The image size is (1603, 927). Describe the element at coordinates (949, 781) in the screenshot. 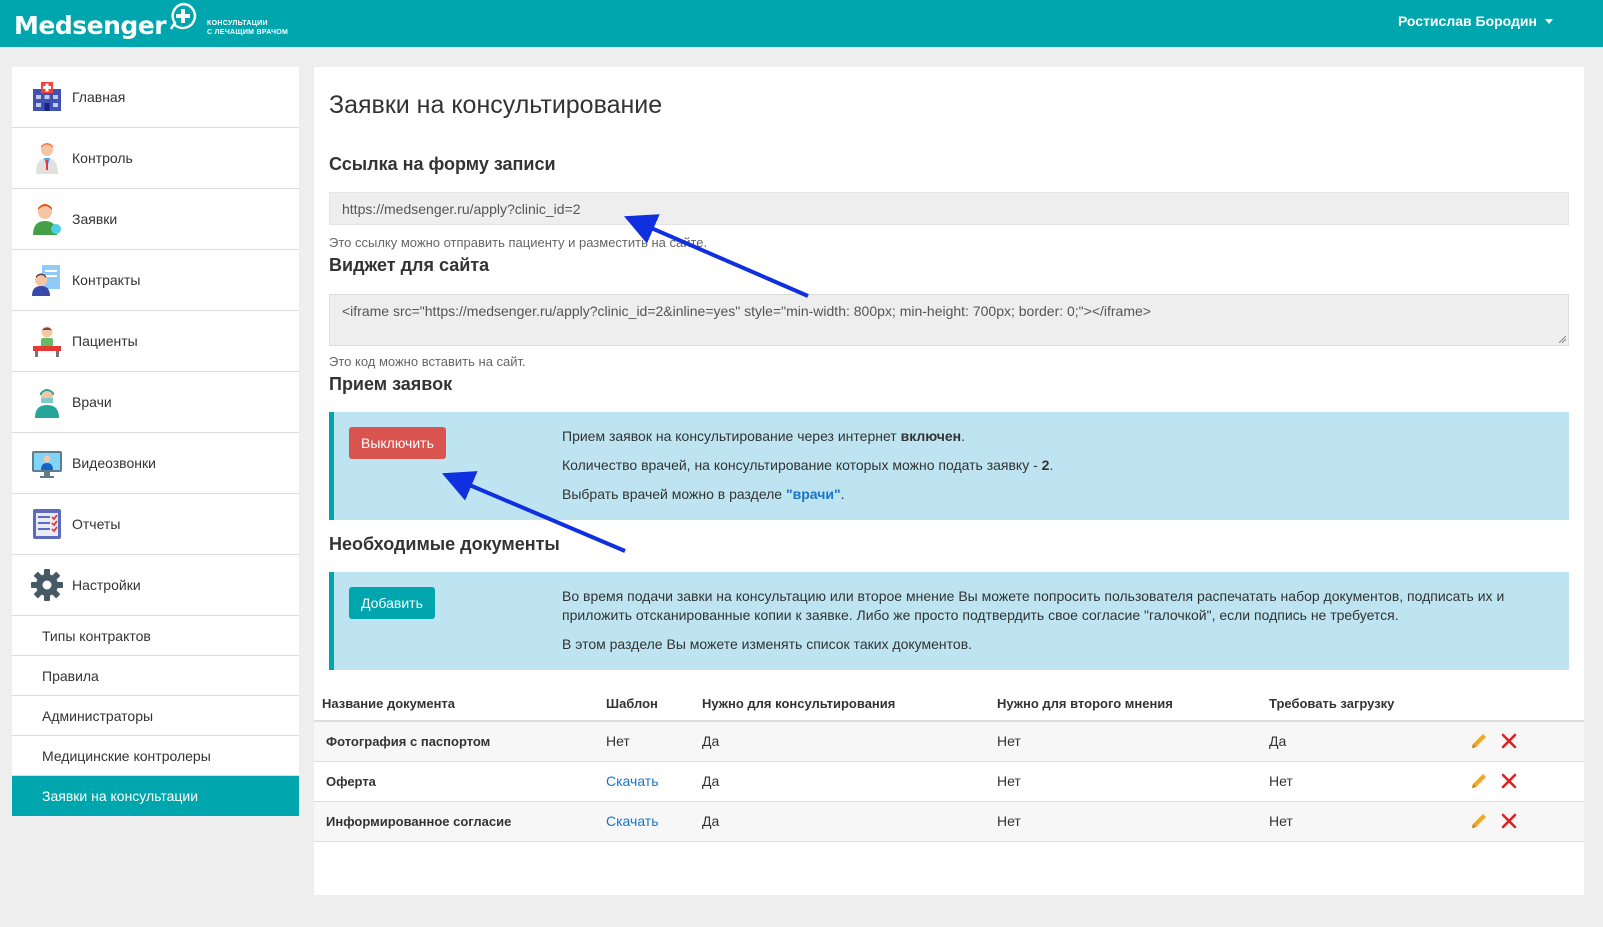

I see `table-row: Оферта Скачать Да Нет Нет` at that location.